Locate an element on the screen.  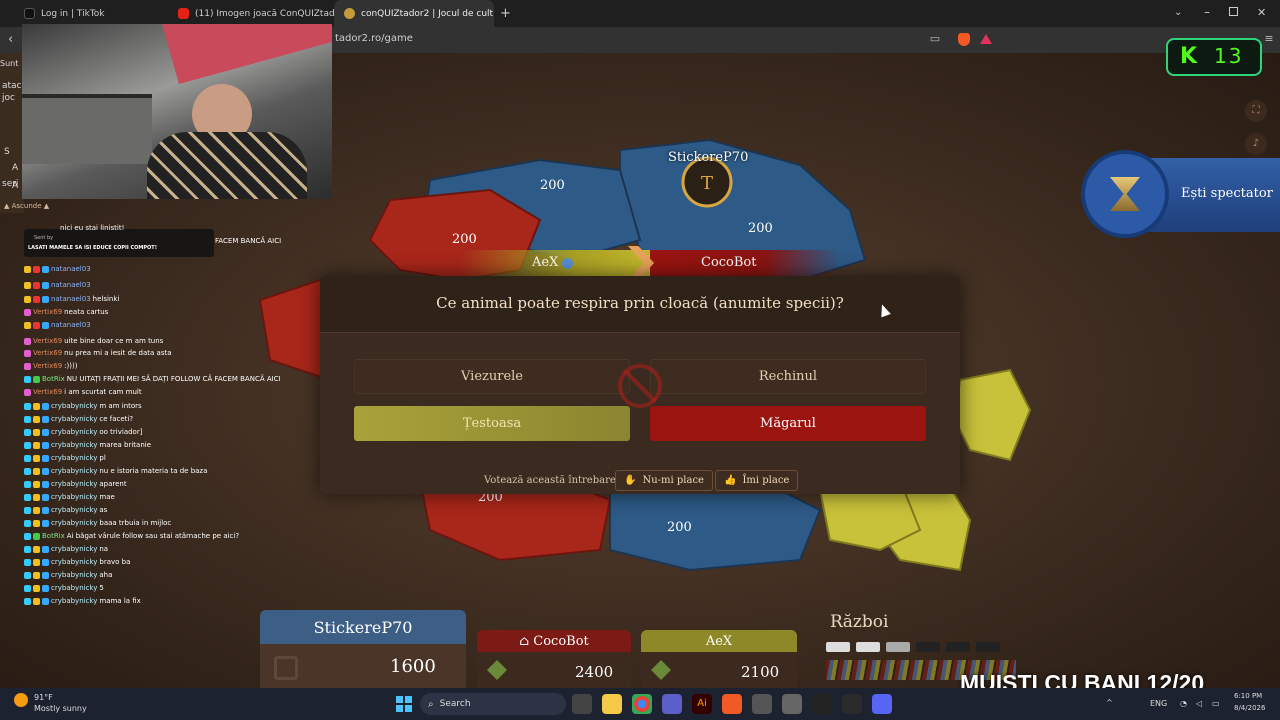
volume-icon: ◁ is located at coordinates (1199, 703).